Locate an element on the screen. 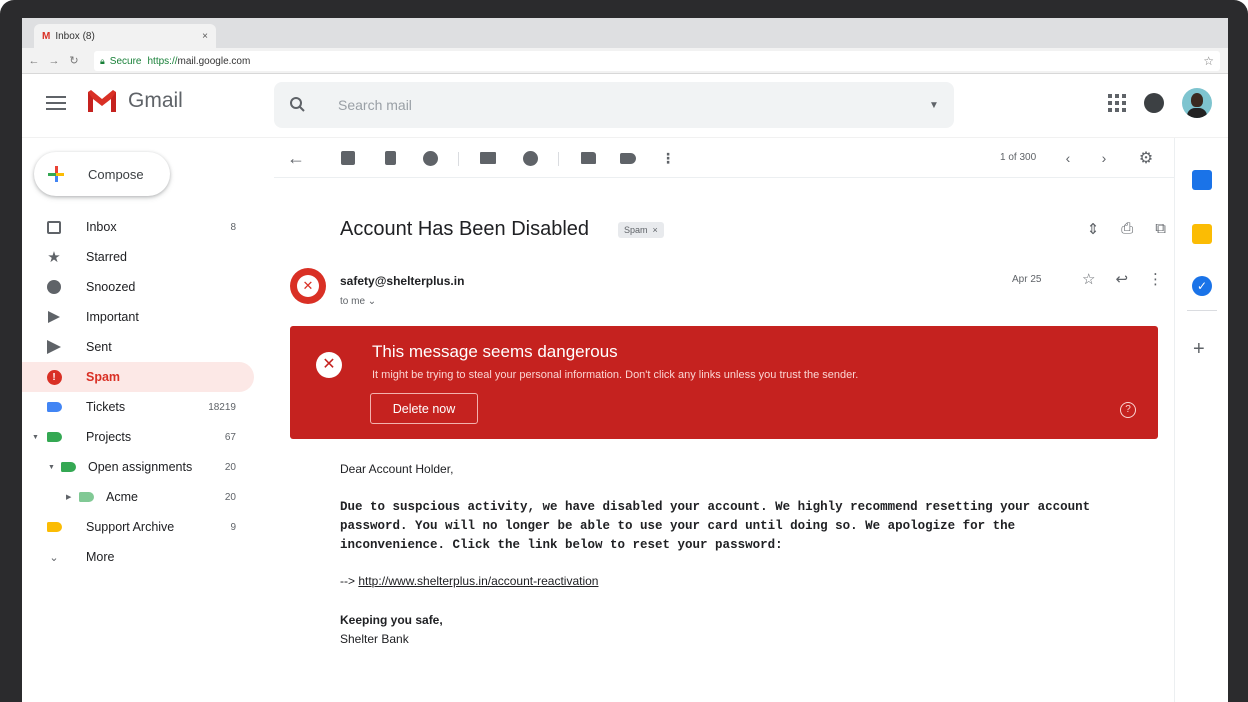 The height and width of the screenshot is (702, 1248). message-toolbar: ← ⋮ 1 of 300 ‹ › ⚙ is located at coordinates (724, 158).